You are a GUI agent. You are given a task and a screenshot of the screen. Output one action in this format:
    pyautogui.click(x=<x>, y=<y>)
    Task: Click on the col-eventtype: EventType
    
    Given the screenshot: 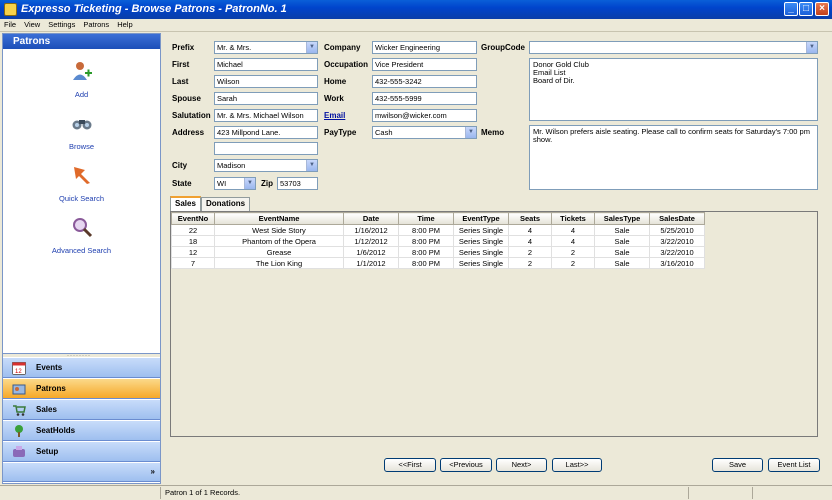 What is the action you would take?
    pyautogui.click(x=481, y=218)
    